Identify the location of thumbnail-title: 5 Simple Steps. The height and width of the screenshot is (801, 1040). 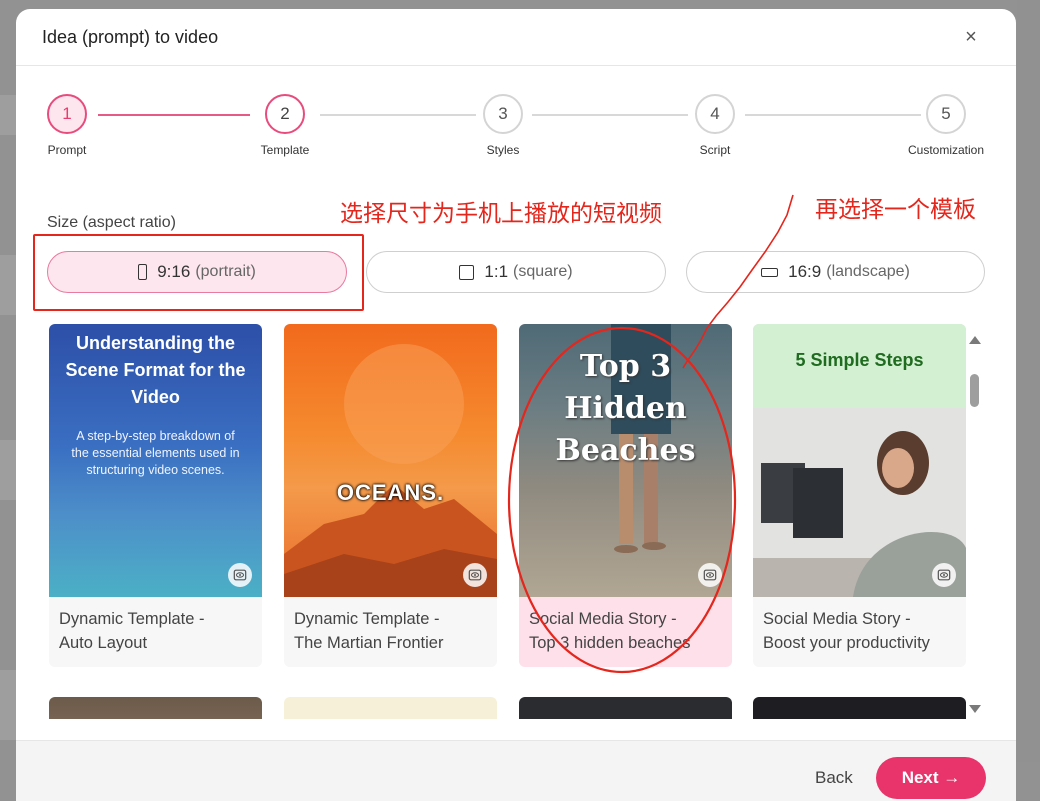
(859, 360).